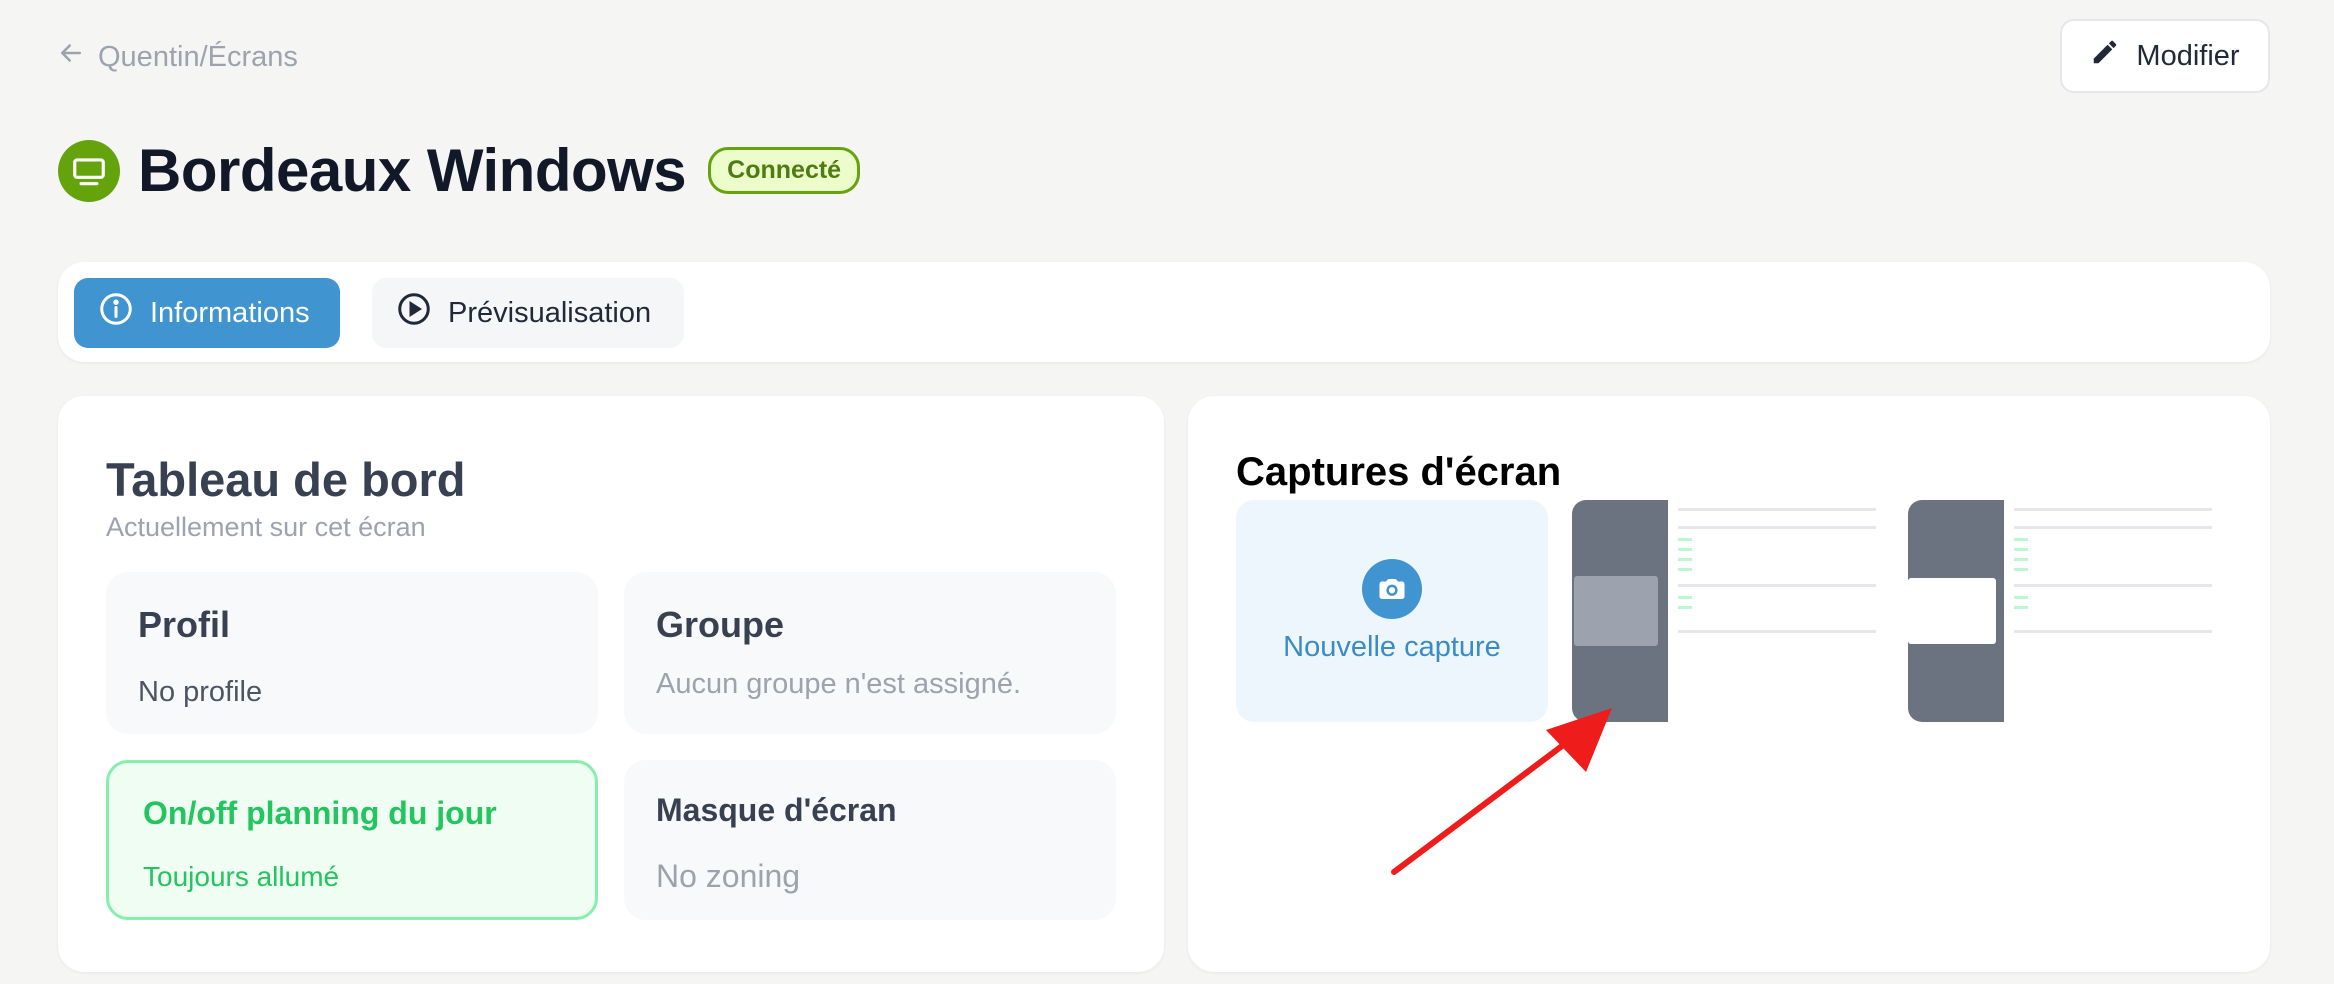  I want to click on title-row: Bordeaux Windows Connecté, so click(459, 170).